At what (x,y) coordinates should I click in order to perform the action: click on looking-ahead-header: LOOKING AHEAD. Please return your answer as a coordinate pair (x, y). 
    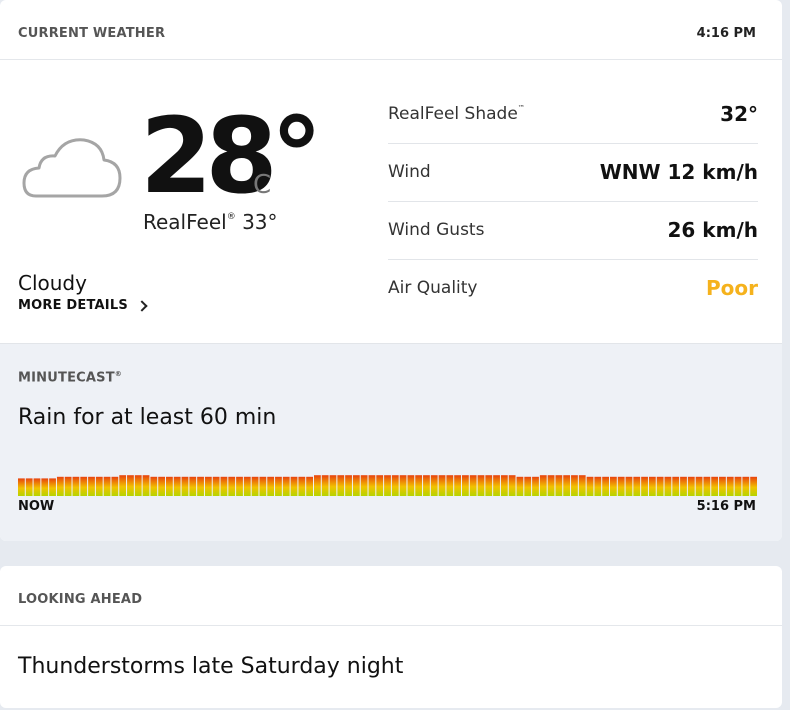
    Looking at the image, I should click on (391, 596).